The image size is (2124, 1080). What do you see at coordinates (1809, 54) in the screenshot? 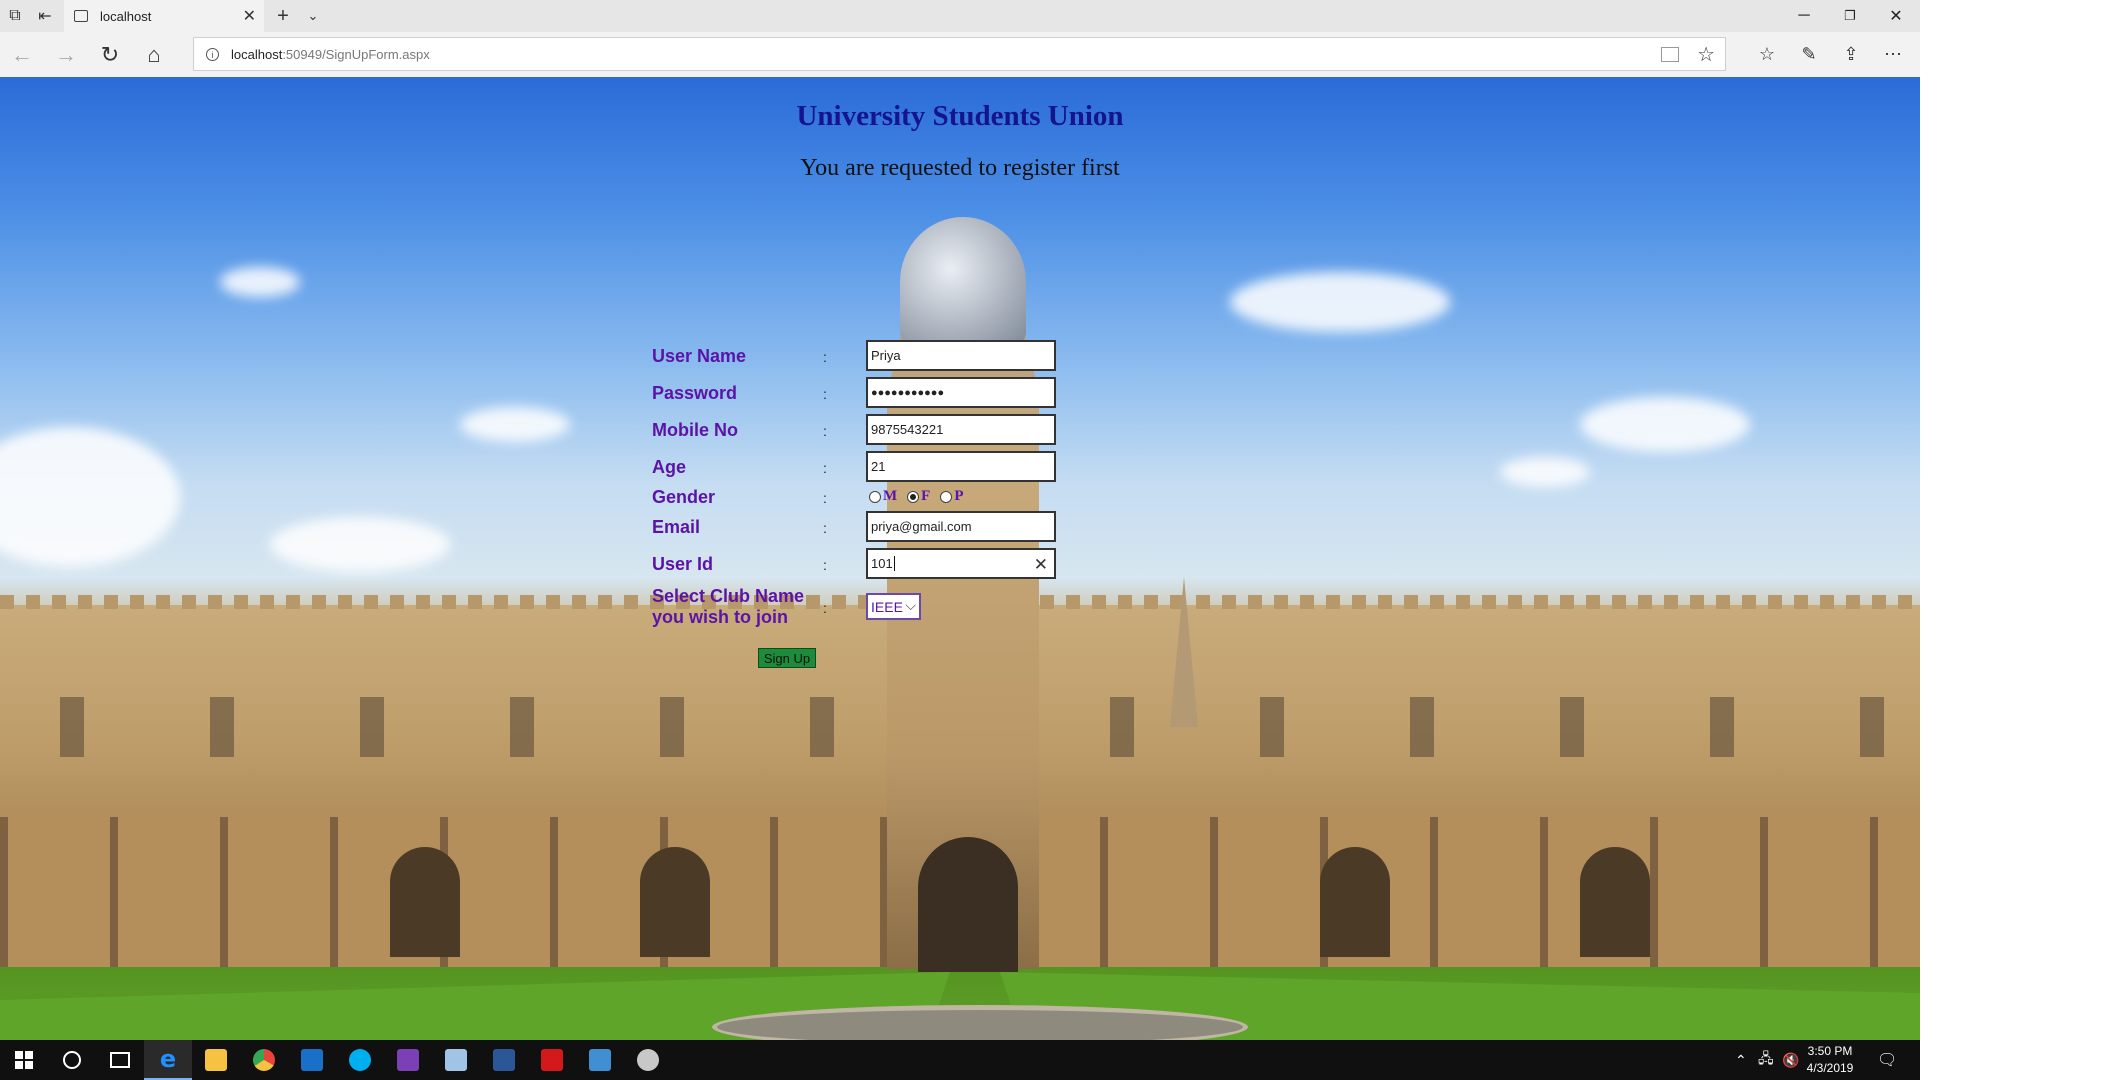
I see `web-note-pen-icon: ✎` at bounding box center [1809, 54].